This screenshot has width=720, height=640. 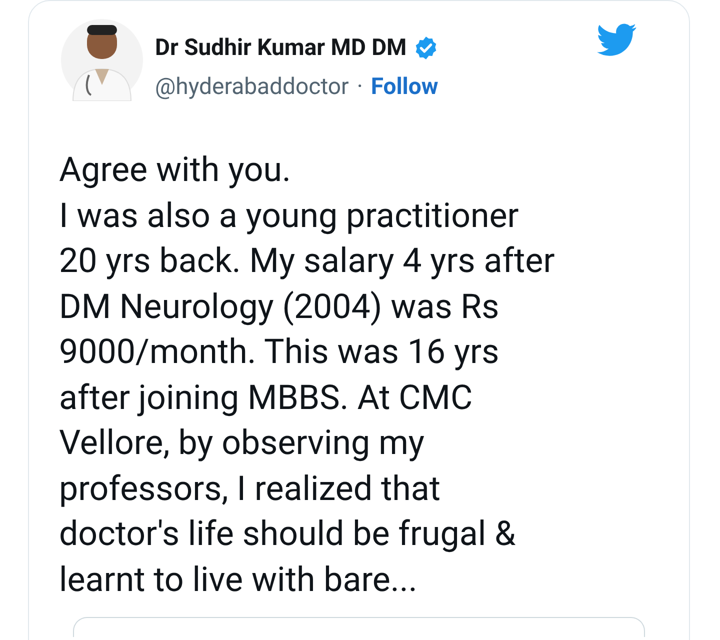 I want to click on follow-link: Follow, so click(x=404, y=87).